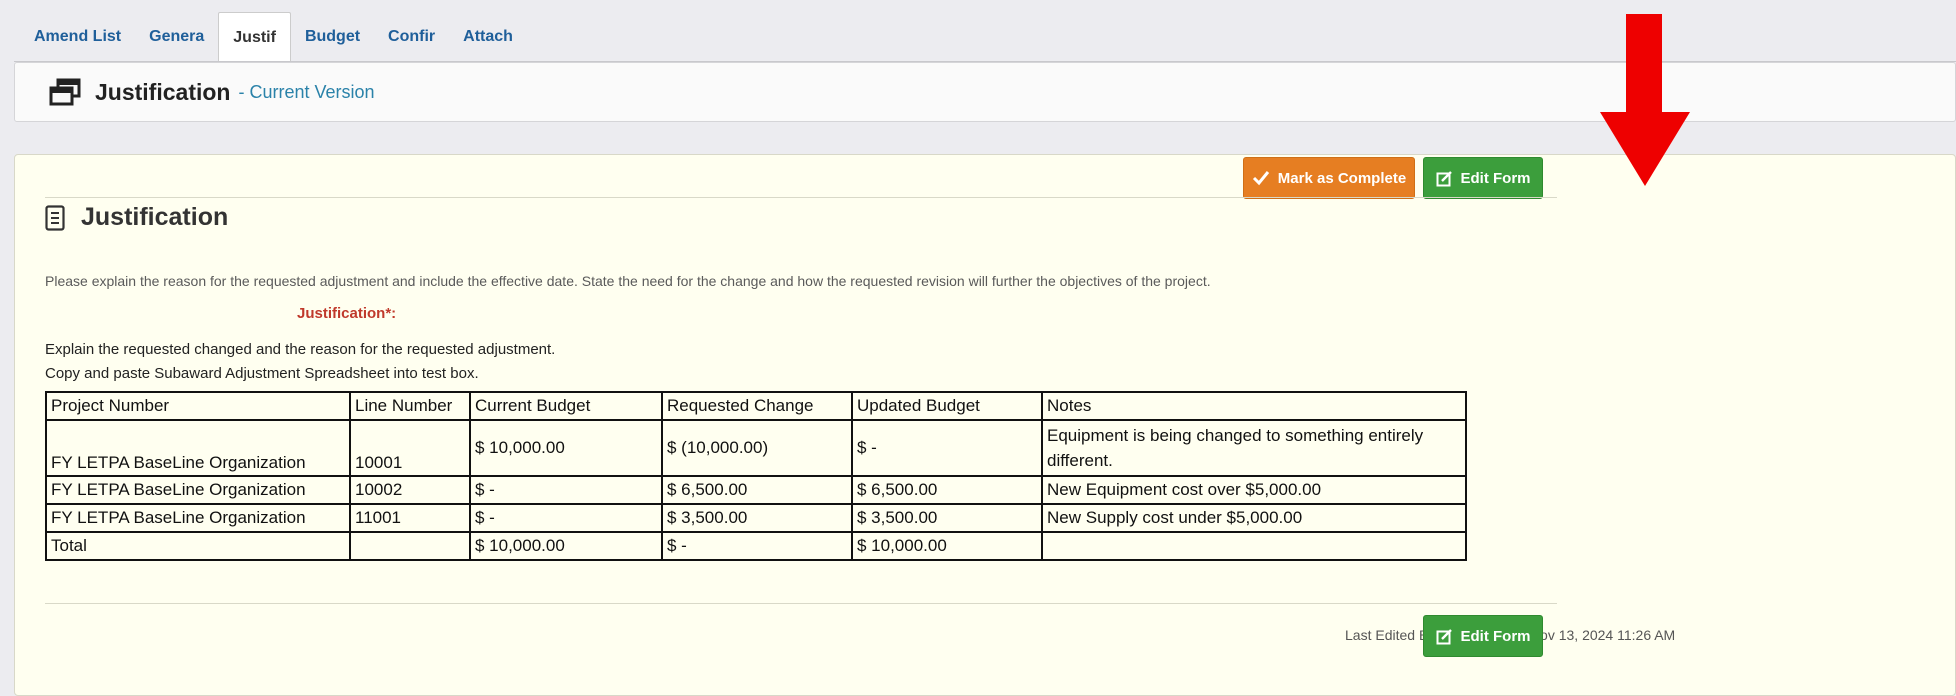 Image resolution: width=1956 pixels, height=696 pixels. Describe the element at coordinates (1260, 178) in the screenshot. I see `checkmark-icon` at that location.